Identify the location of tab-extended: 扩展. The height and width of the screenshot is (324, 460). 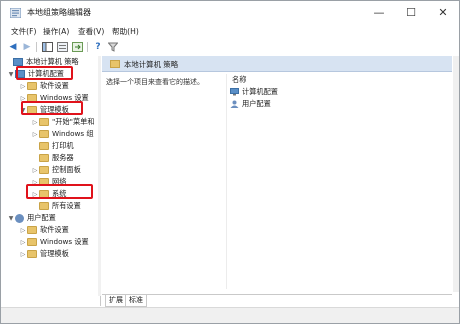
(116, 301).